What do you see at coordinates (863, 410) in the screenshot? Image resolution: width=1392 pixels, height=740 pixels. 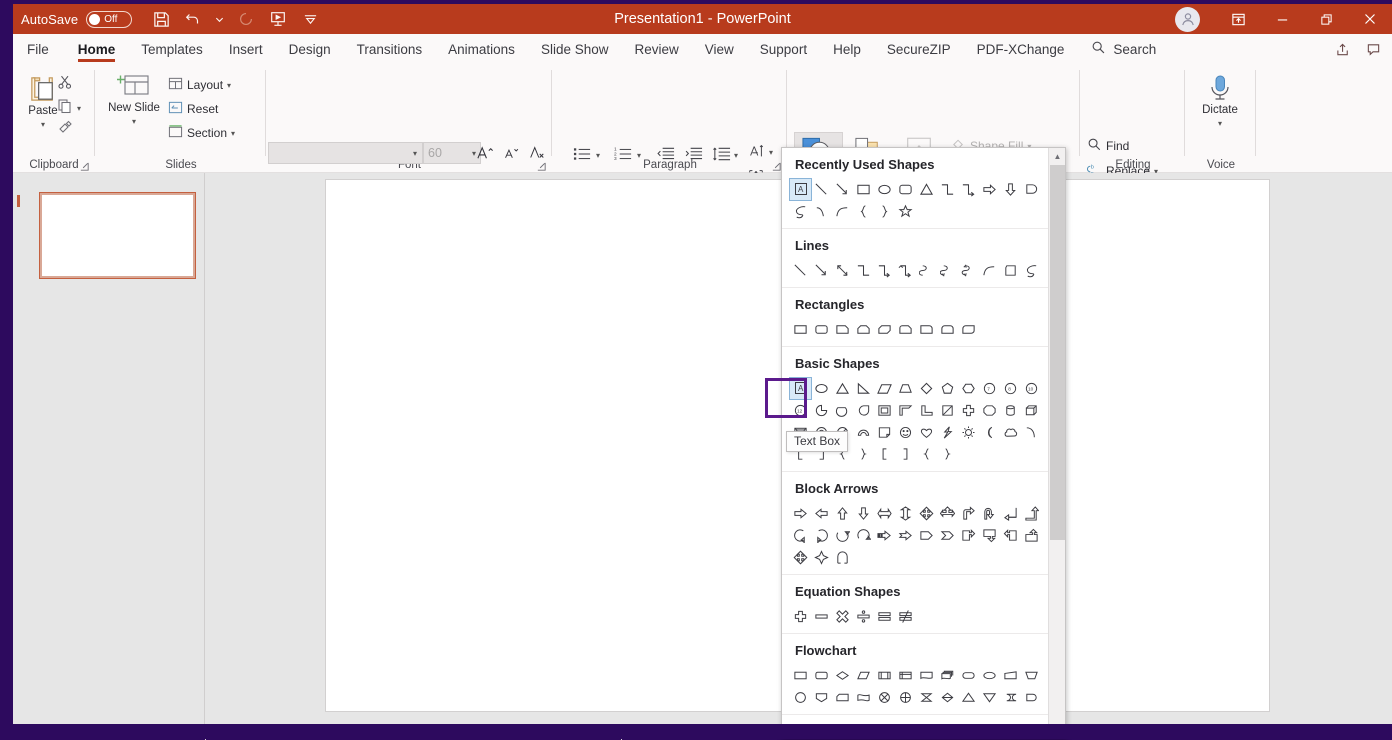 I see `shape-teardrop` at bounding box center [863, 410].